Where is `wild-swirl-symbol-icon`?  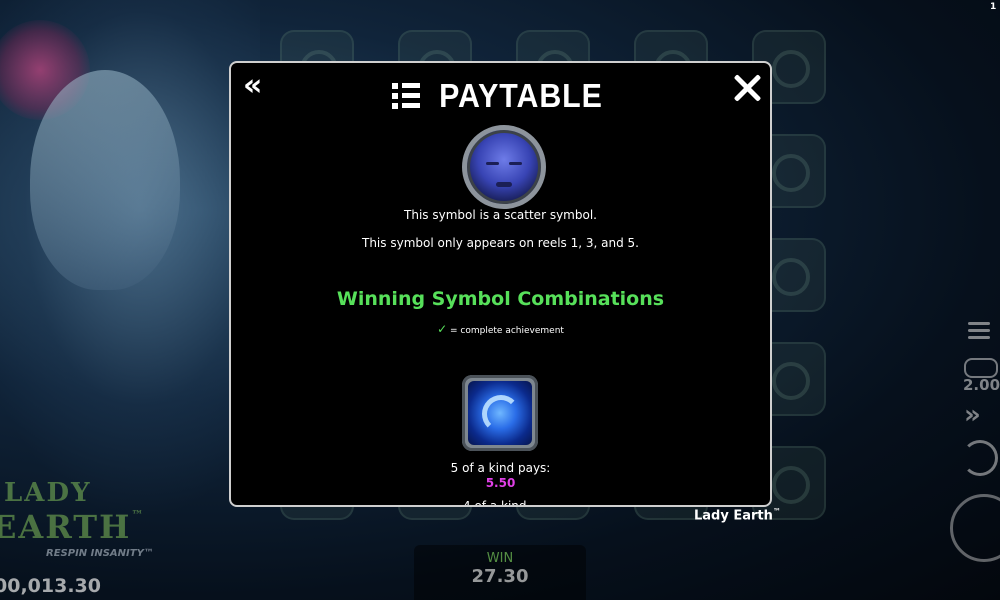 wild-swirl-symbol-icon is located at coordinates (500, 413).